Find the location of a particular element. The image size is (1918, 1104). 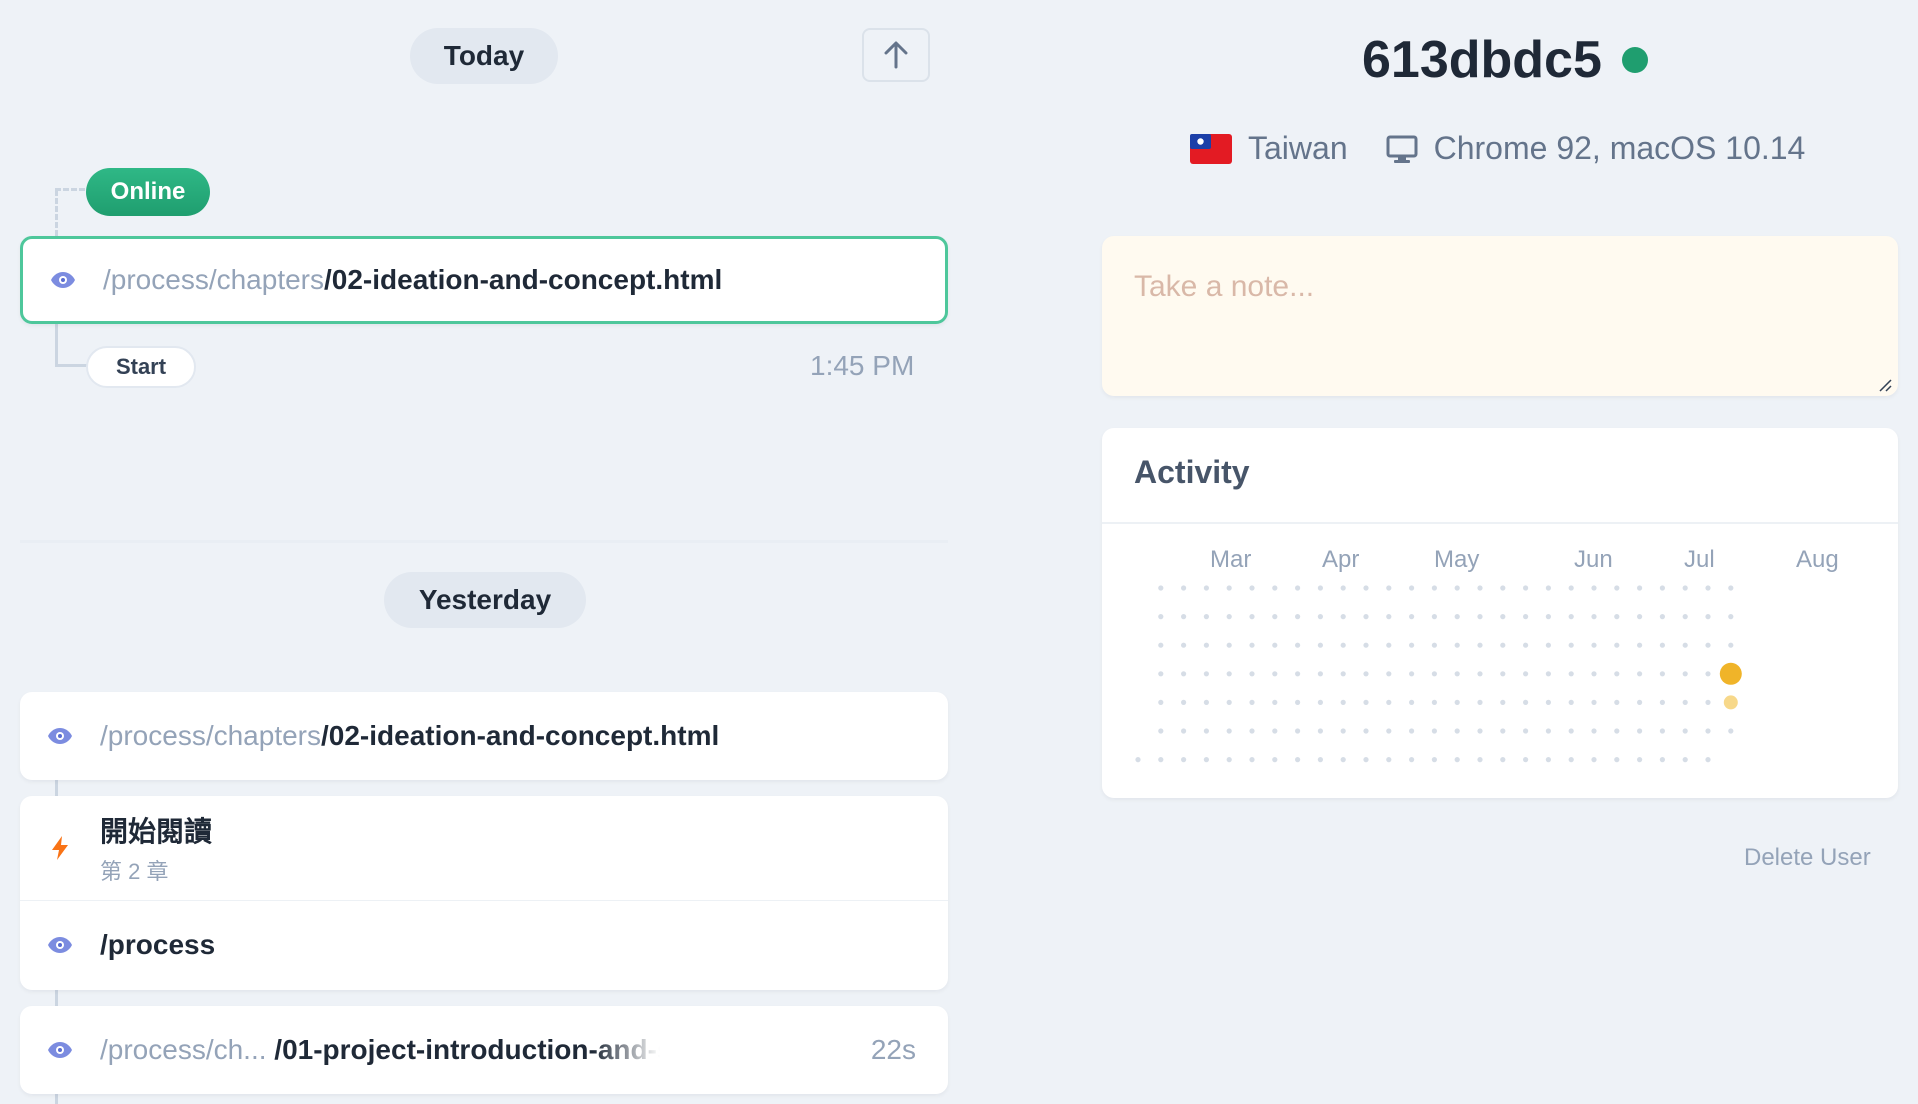

scroll-top-button is located at coordinates (896, 55).